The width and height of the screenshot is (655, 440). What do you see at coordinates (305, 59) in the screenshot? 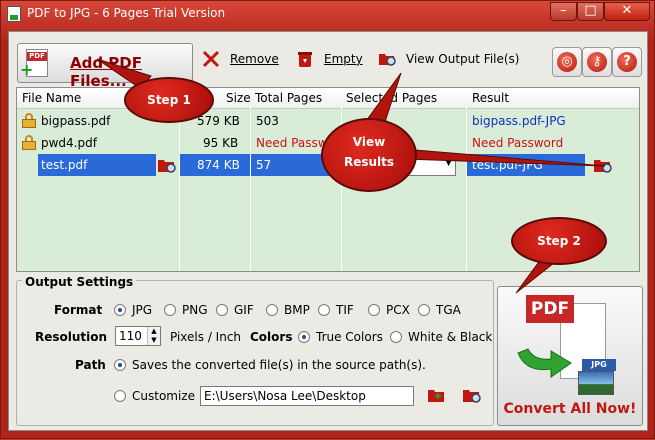
I see `recycle-bin-icon` at bounding box center [305, 59].